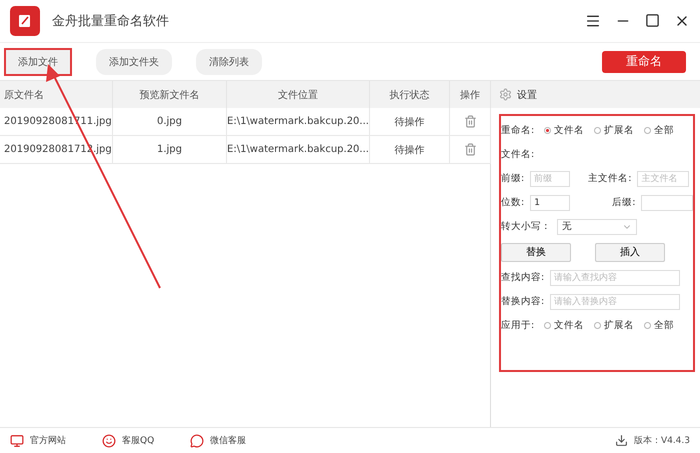  What do you see at coordinates (526, 226) in the screenshot?
I see `field-label: 转大小写：` at bounding box center [526, 226].